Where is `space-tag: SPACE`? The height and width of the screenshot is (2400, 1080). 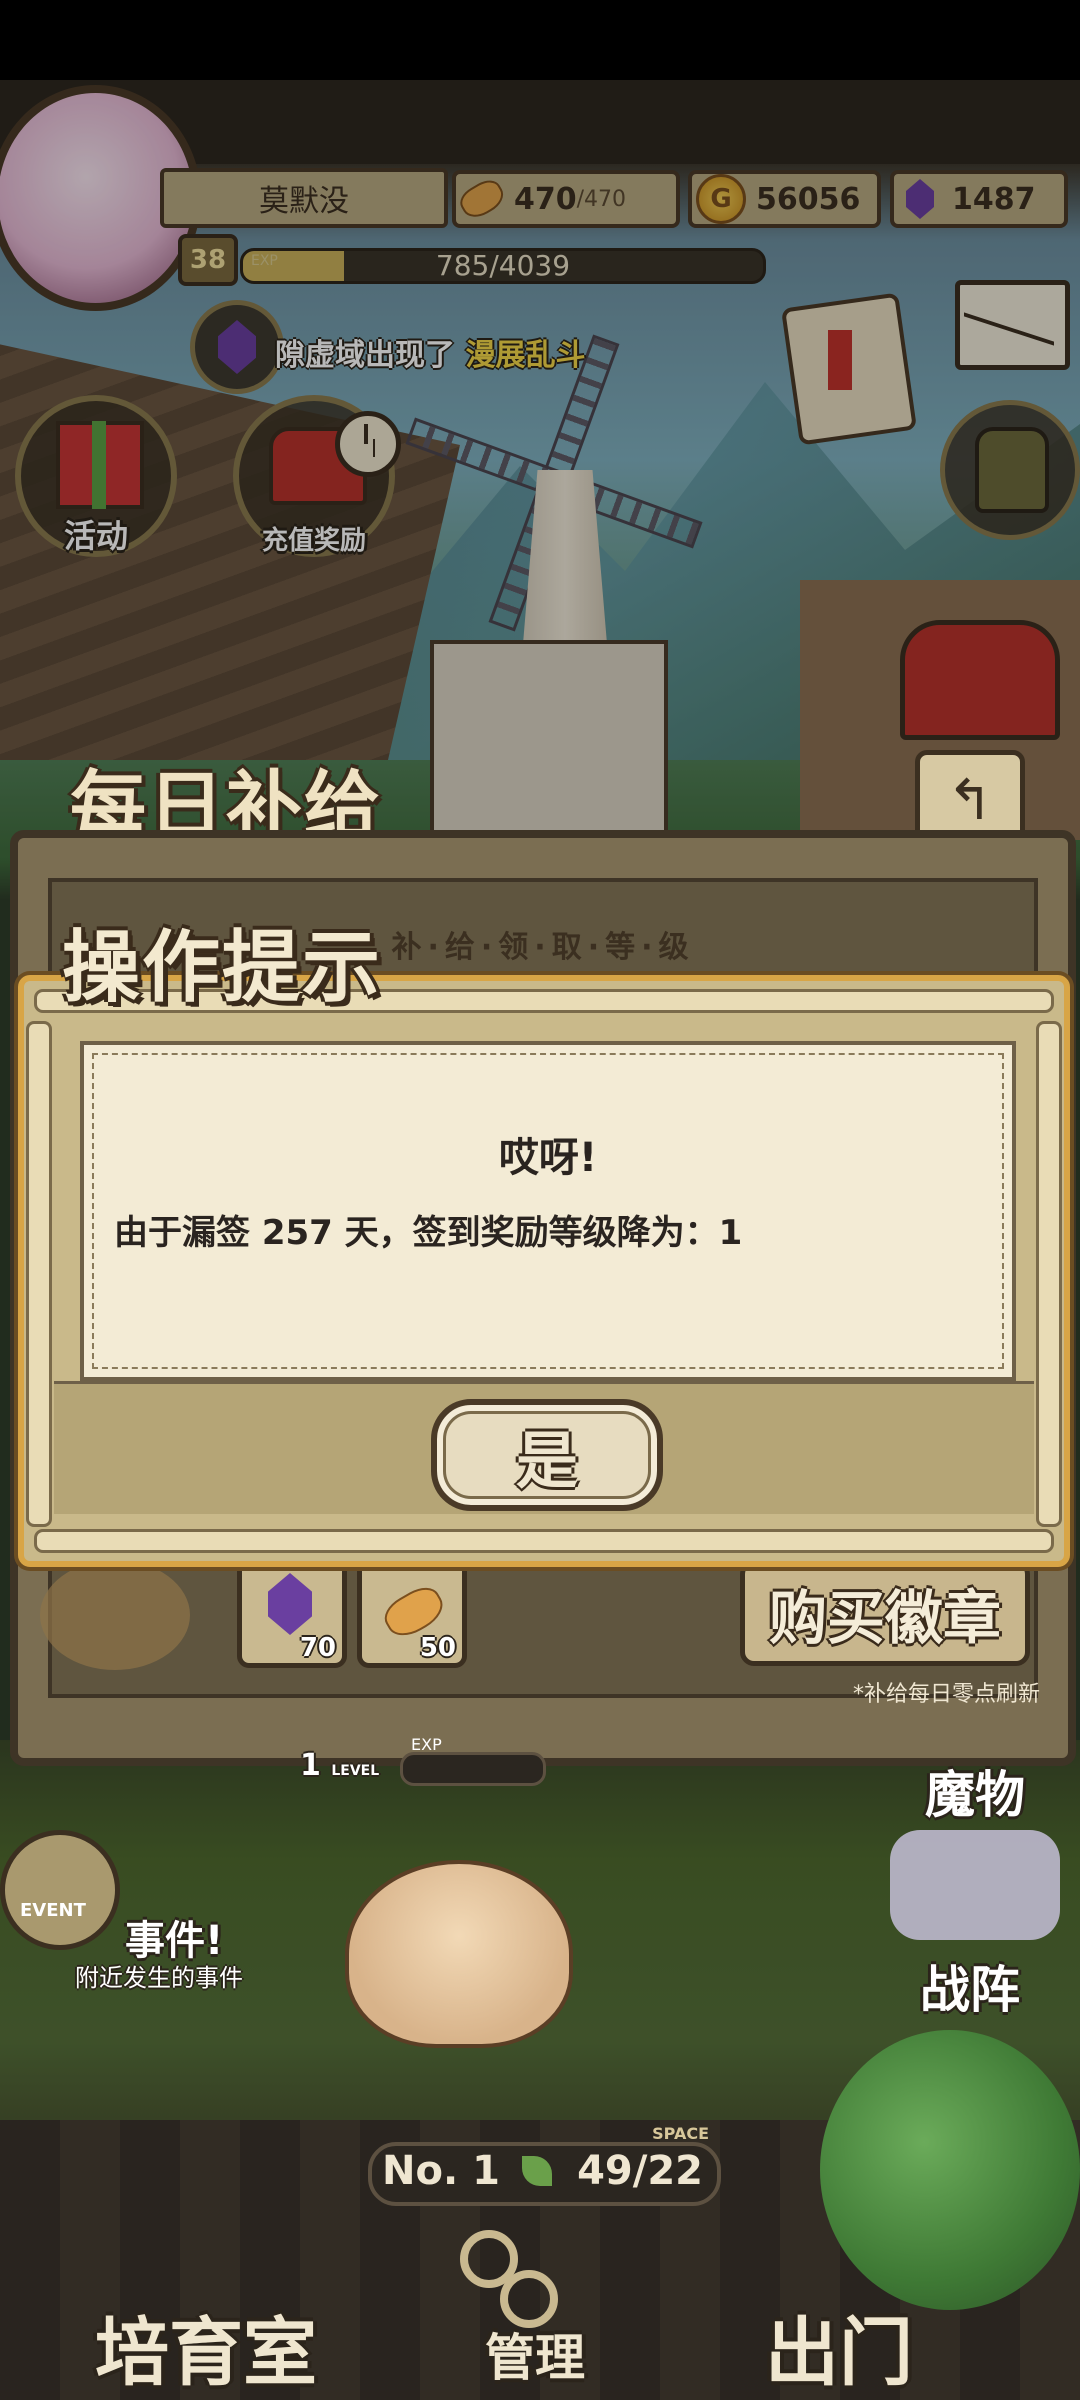
space-tag: SPACE is located at coordinates (680, 2133).